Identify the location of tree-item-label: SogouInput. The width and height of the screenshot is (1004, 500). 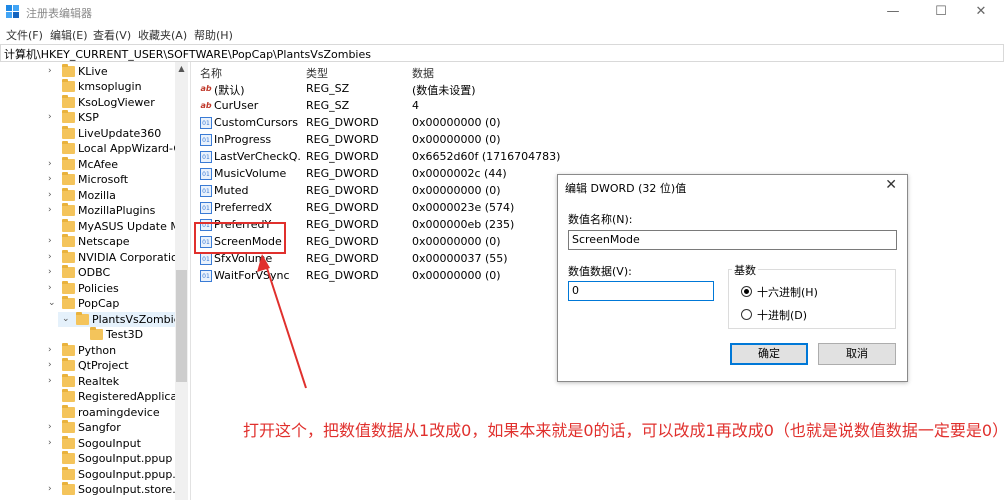
(109, 443).